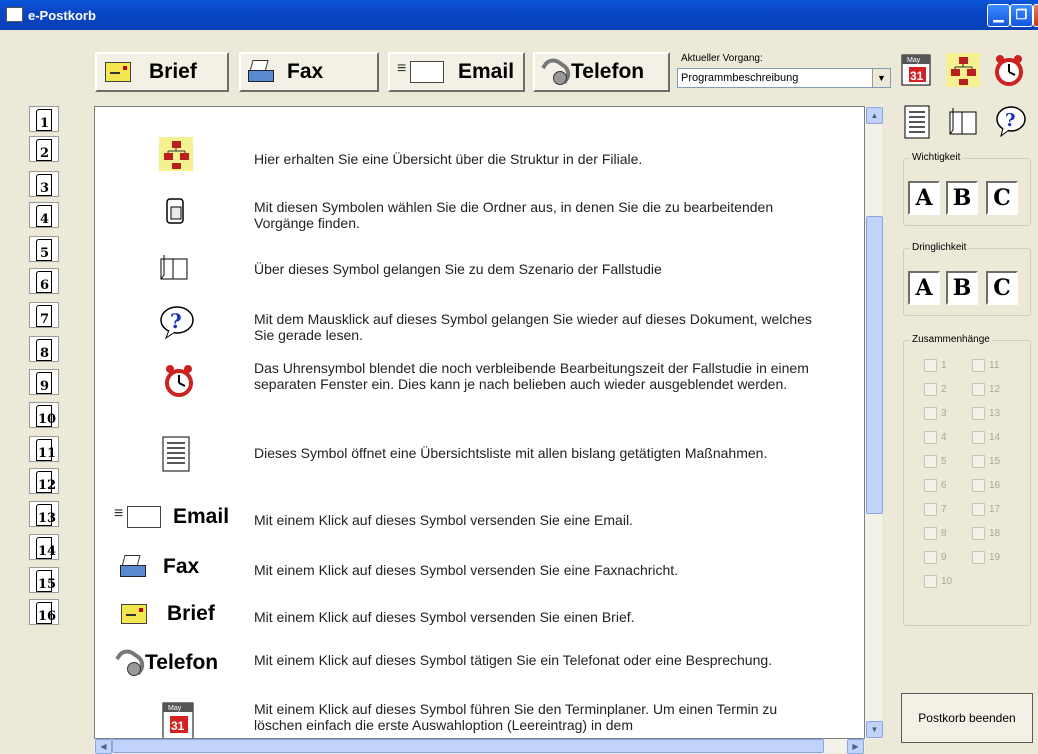 This screenshot has width=1038, height=754. What do you see at coordinates (784, 78) in the screenshot?
I see `vorgang-select: Programmbeschreibung ▼` at bounding box center [784, 78].